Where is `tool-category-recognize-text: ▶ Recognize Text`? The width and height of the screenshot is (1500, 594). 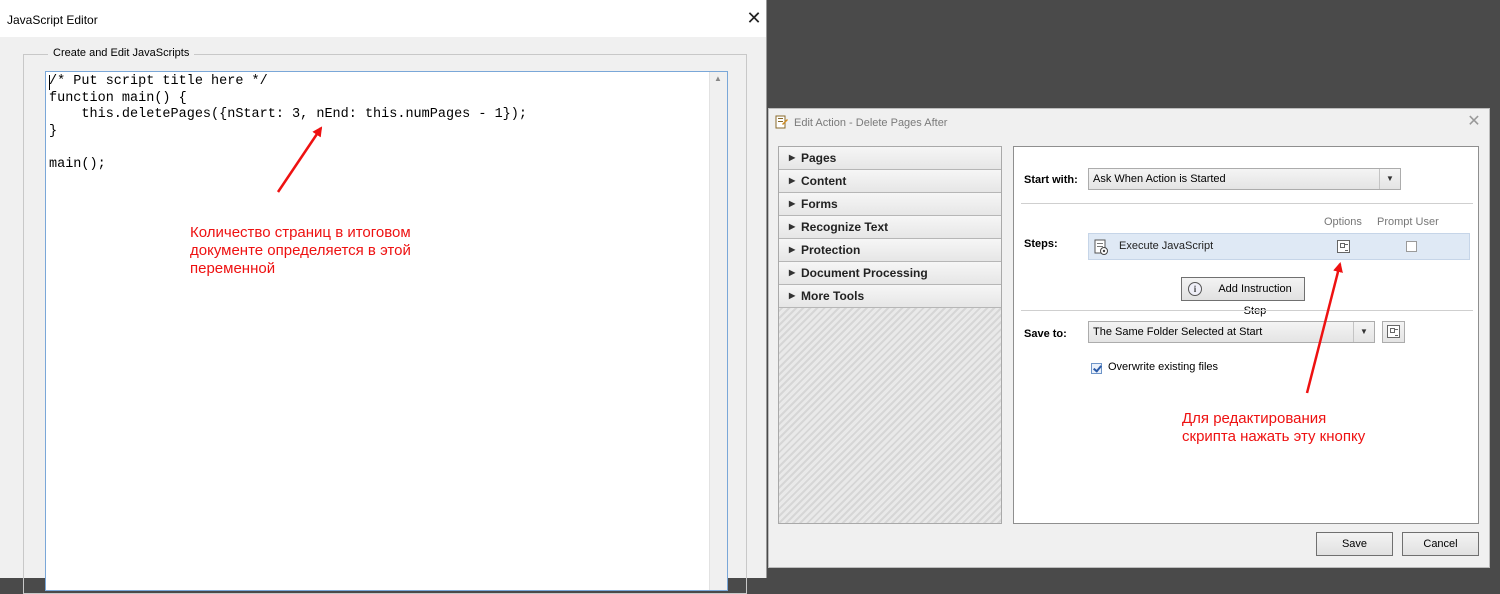
tool-category-recognize-text: ▶ Recognize Text is located at coordinates (890, 227).